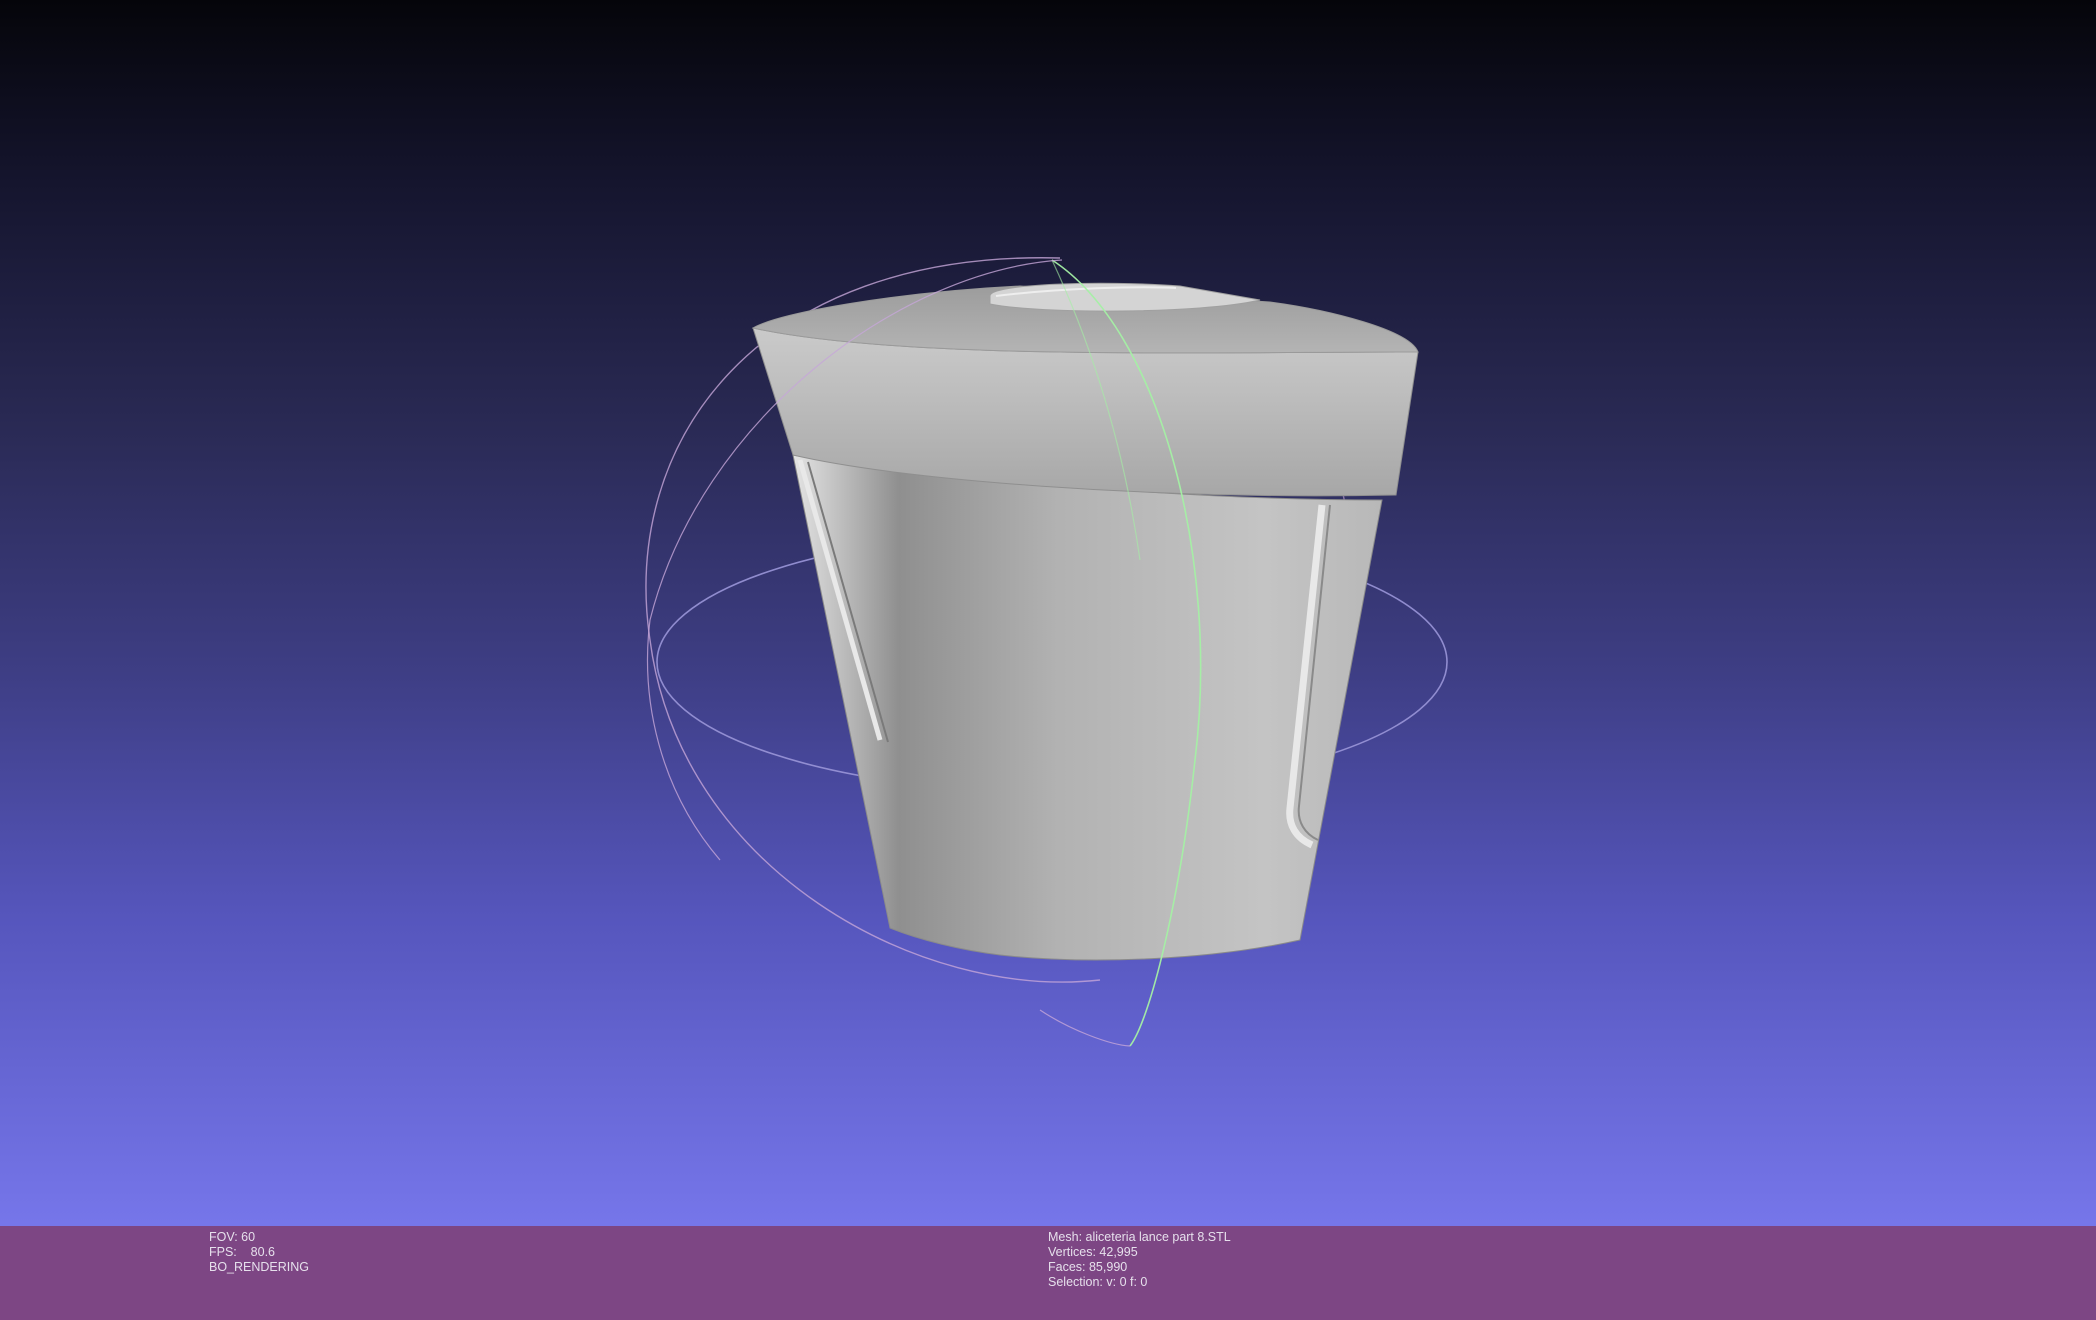 Image resolution: width=2096 pixels, height=1320 pixels. Describe the element at coordinates (1139, 1237) in the screenshot. I see `mesh-name: Mesh: aliceteria lance part 8.STL` at that location.